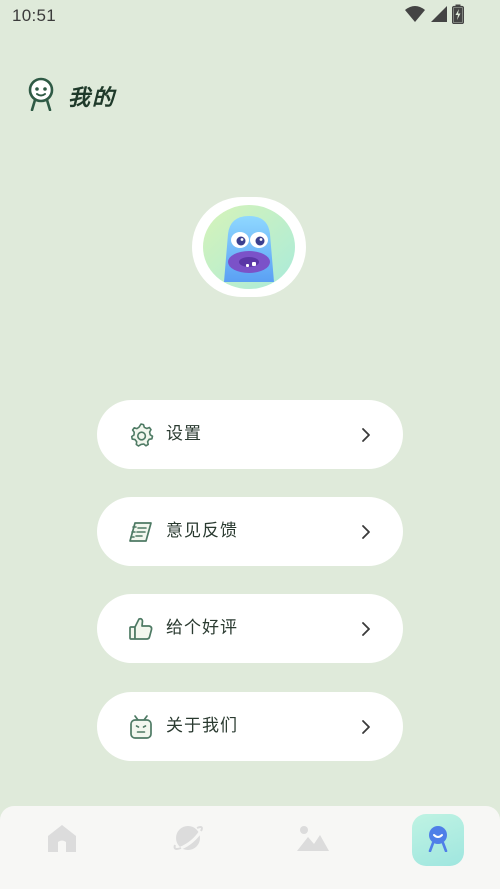 This screenshot has width=500, height=889. What do you see at coordinates (141, 435) in the screenshot?
I see `gear-icon` at bounding box center [141, 435].